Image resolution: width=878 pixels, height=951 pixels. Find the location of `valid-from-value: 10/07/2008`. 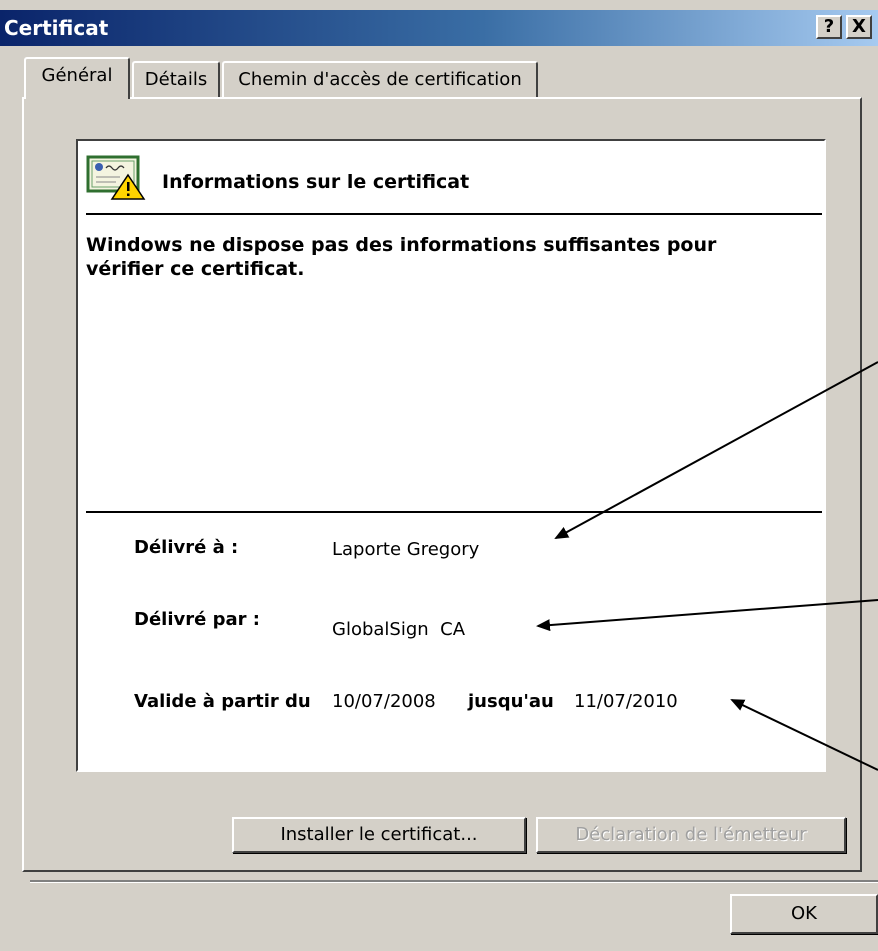

valid-from-value: 10/07/2008 is located at coordinates (384, 701).